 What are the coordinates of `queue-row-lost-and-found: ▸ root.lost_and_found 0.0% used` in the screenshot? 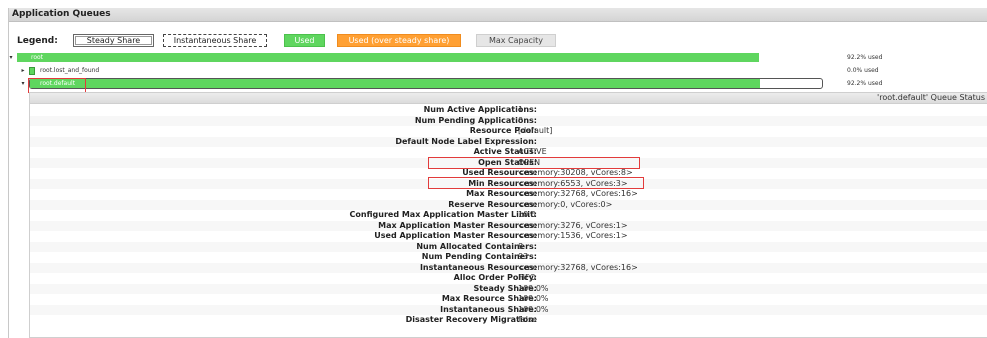 It's located at (498, 70).